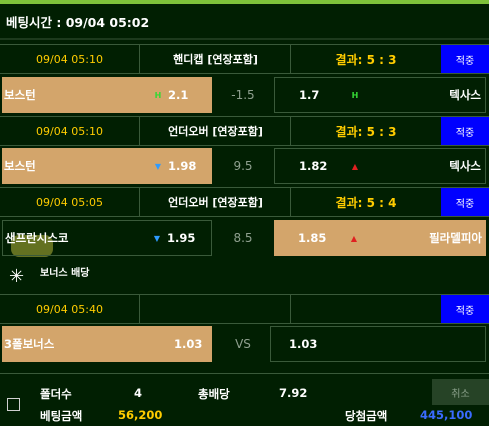 The height and width of the screenshot is (426, 489). Describe the element at coordinates (178, 95) in the screenshot. I see `home-odd: 2.1` at that location.